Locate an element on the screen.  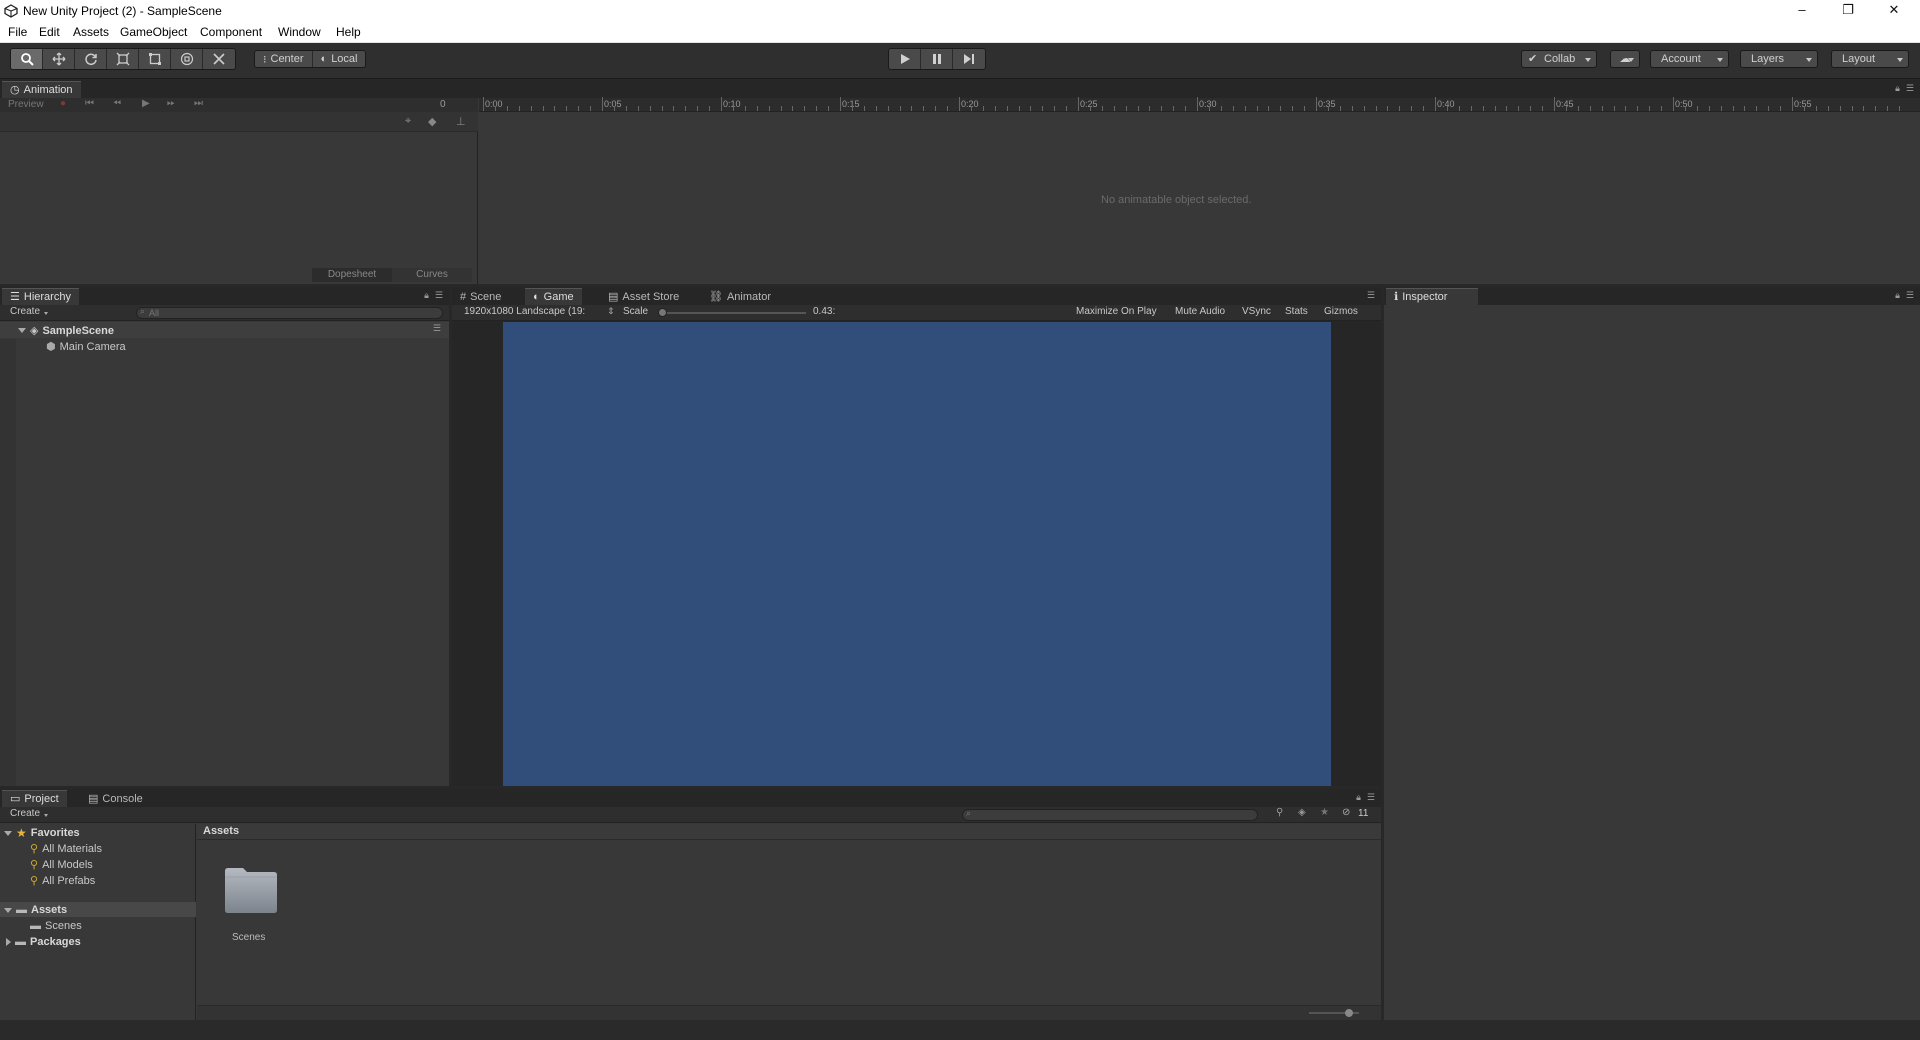
scale-slider-track is located at coordinates (733, 313).